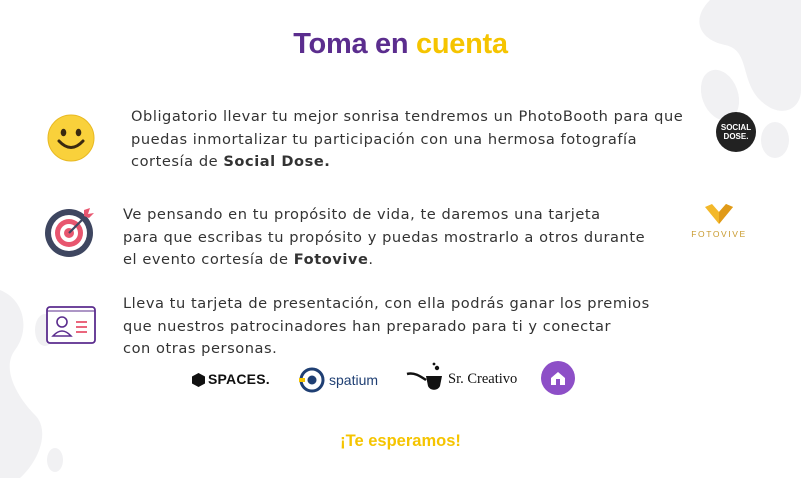 This screenshot has height=478, width=801. What do you see at coordinates (371, 259) in the screenshot?
I see `item-2-suffix: .` at bounding box center [371, 259].